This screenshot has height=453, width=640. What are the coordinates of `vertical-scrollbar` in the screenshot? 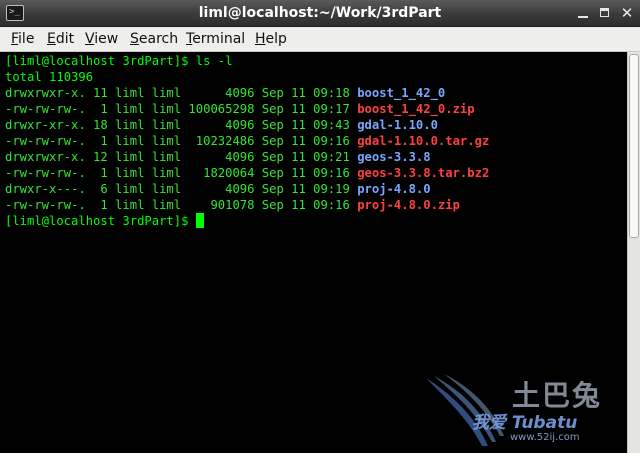 It's located at (633, 252).